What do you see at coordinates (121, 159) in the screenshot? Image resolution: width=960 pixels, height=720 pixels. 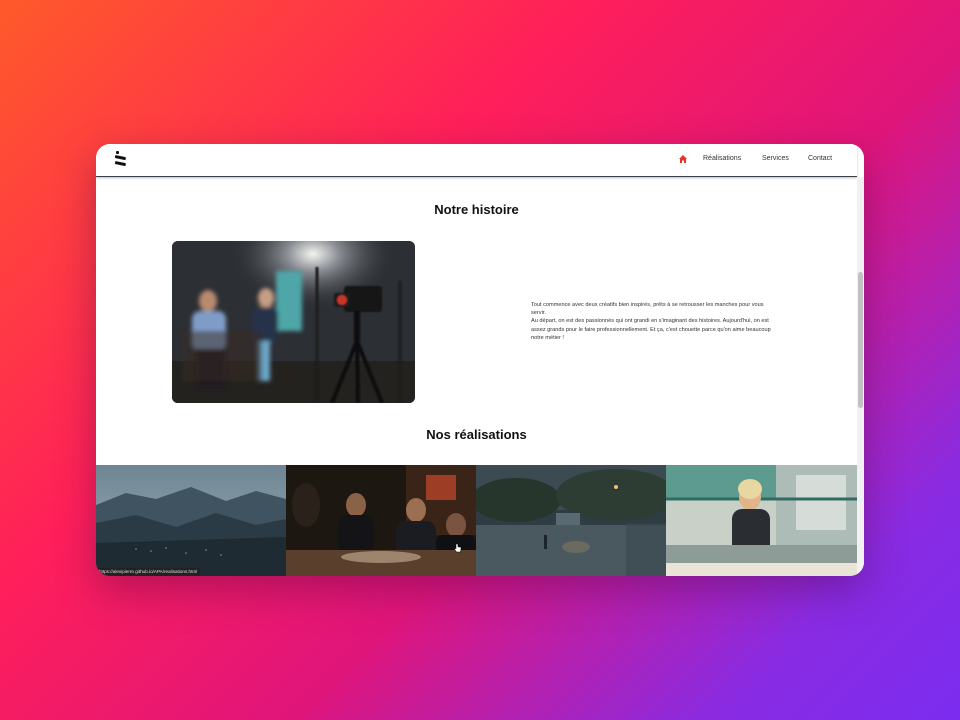 I see `logo-icon` at bounding box center [121, 159].